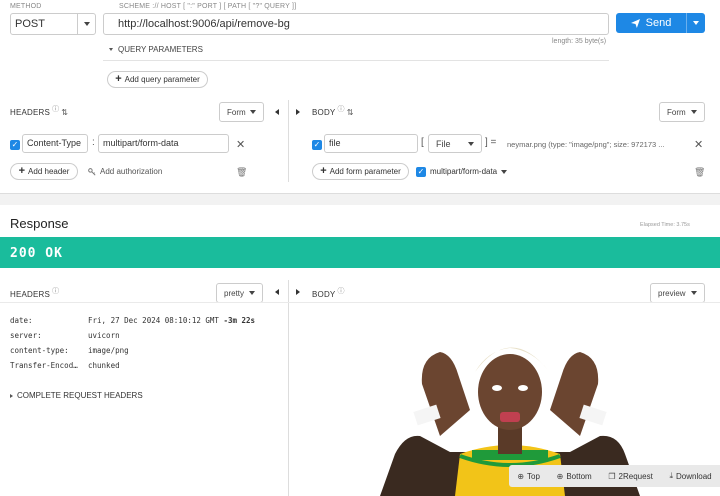 The width and height of the screenshot is (720, 496). I want to click on status-bar: 200 OK, so click(360, 252).